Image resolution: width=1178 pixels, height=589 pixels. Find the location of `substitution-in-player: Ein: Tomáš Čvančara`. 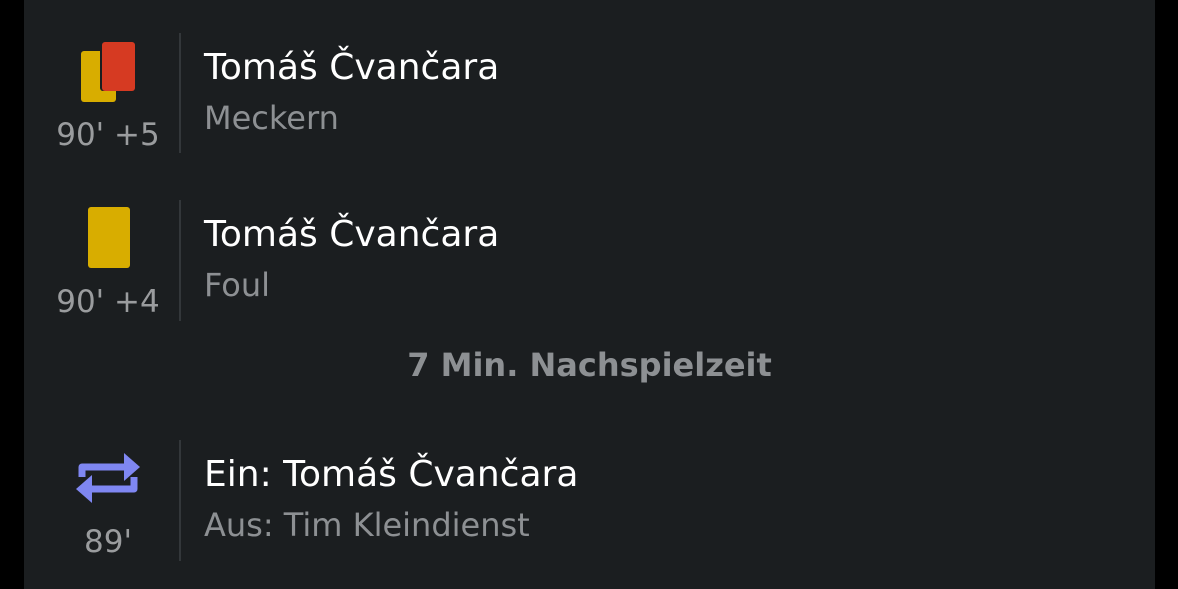

substitution-in-player: Ein: Tomáš Čvančara is located at coordinates (391, 474).